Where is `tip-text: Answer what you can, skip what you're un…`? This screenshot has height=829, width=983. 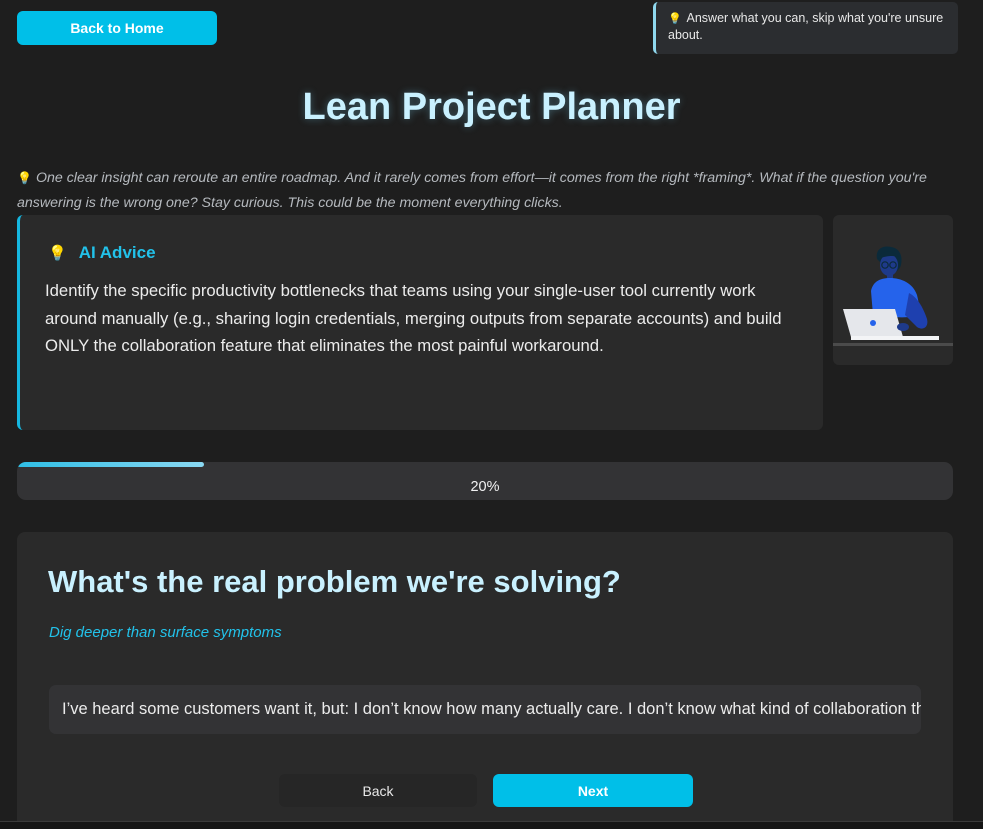
tip-text: Answer what you can, skip what you're un… is located at coordinates (806, 26).